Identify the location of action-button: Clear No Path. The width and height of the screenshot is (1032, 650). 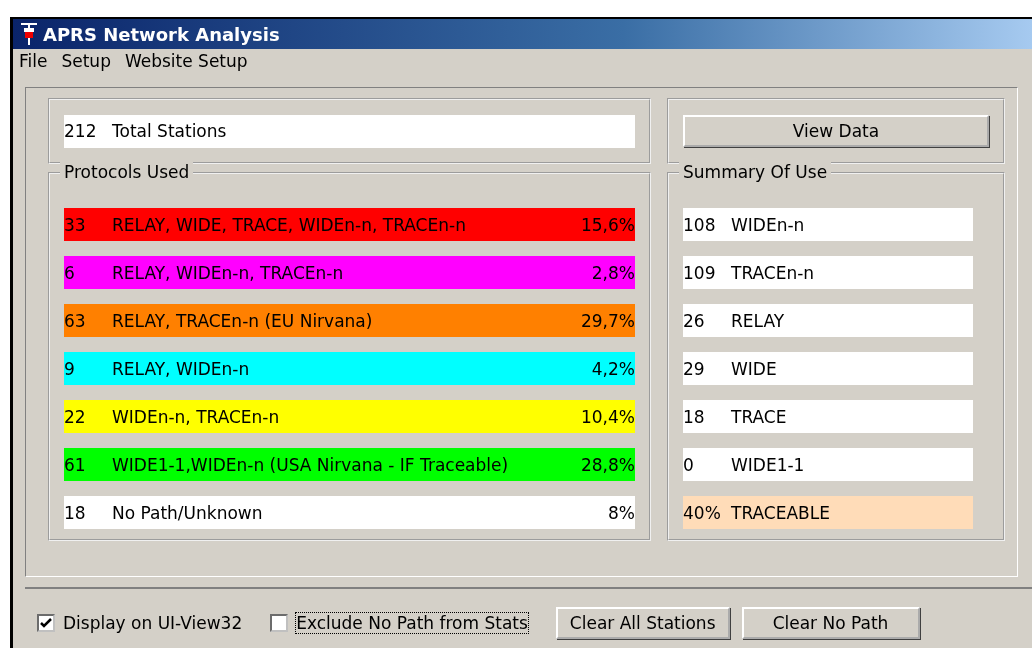
(830, 623).